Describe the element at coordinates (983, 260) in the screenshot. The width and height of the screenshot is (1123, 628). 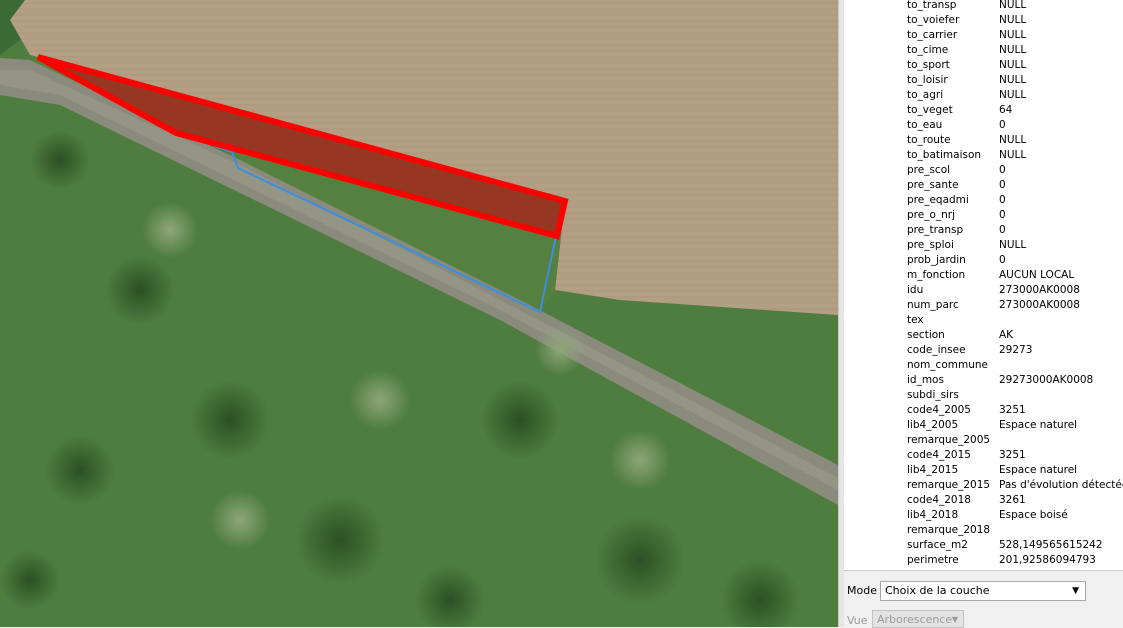
I see `attribute-row: prob_jardin 0` at that location.